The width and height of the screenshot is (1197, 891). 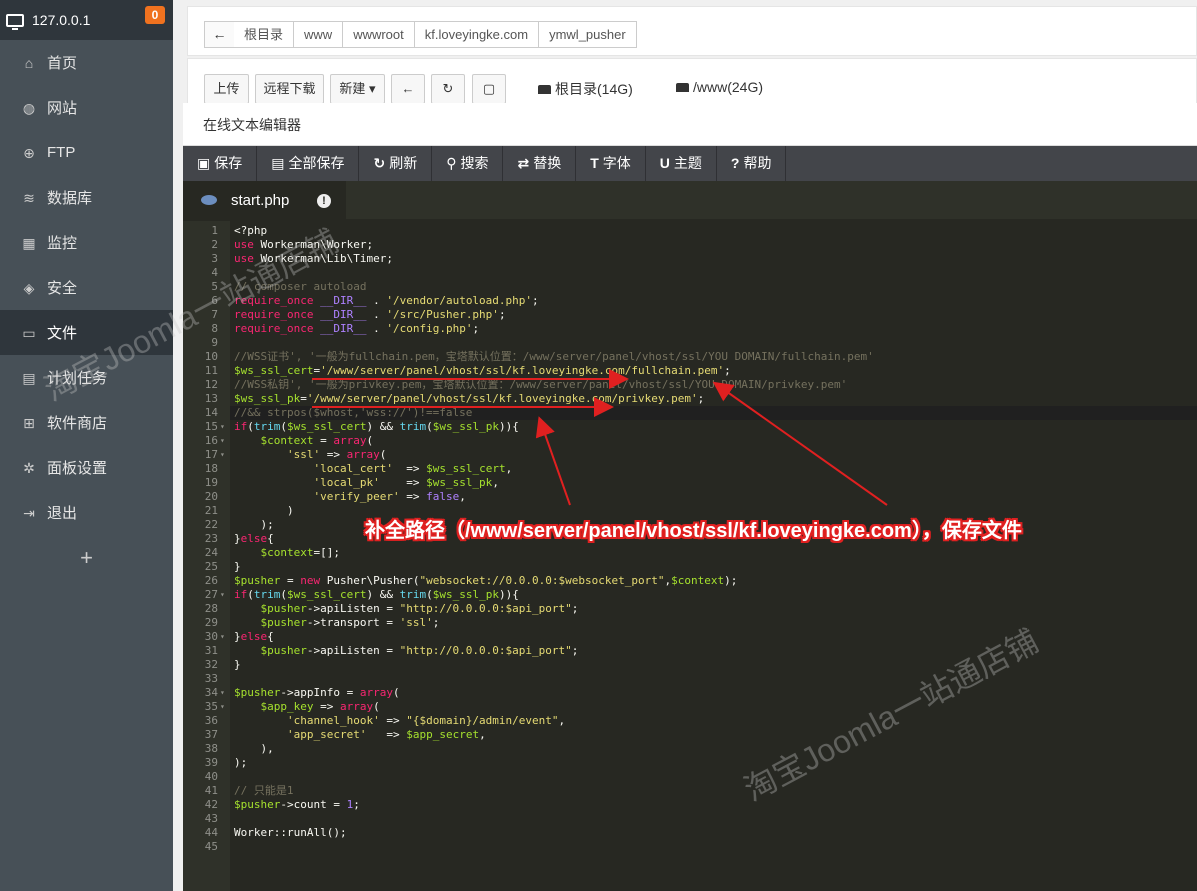 I want to click on line-number: 41, so click(x=211, y=790).